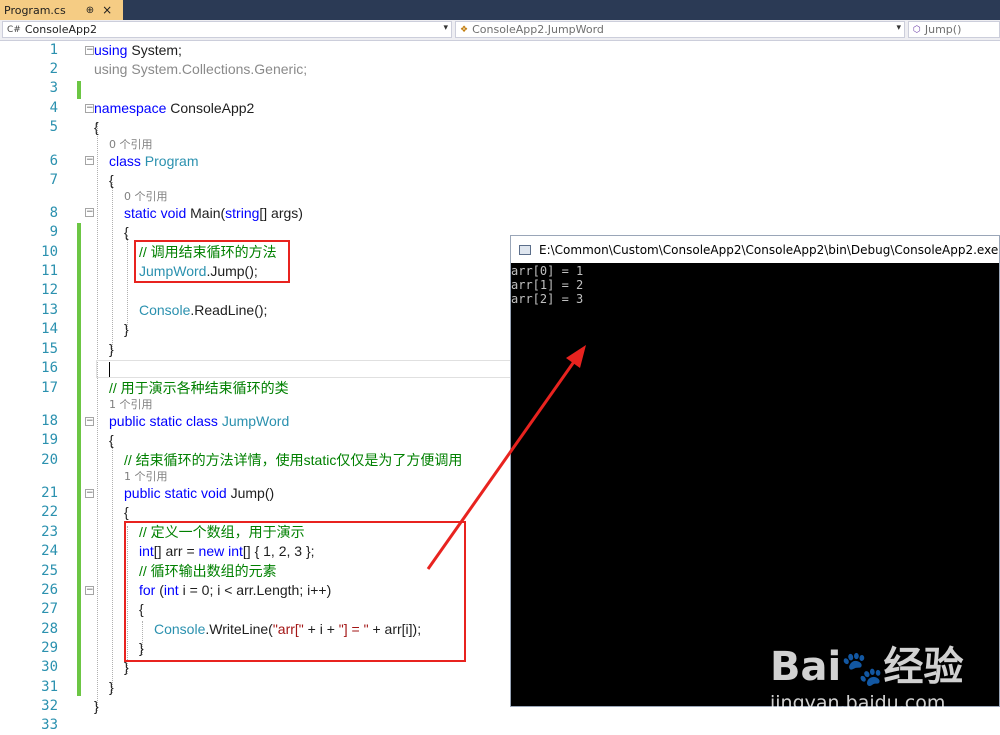 This screenshot has width=1000, height=735. Describe the element at coordinates (862, 669) in the screenshot. I see `paw-icon: 🐾` at that location.